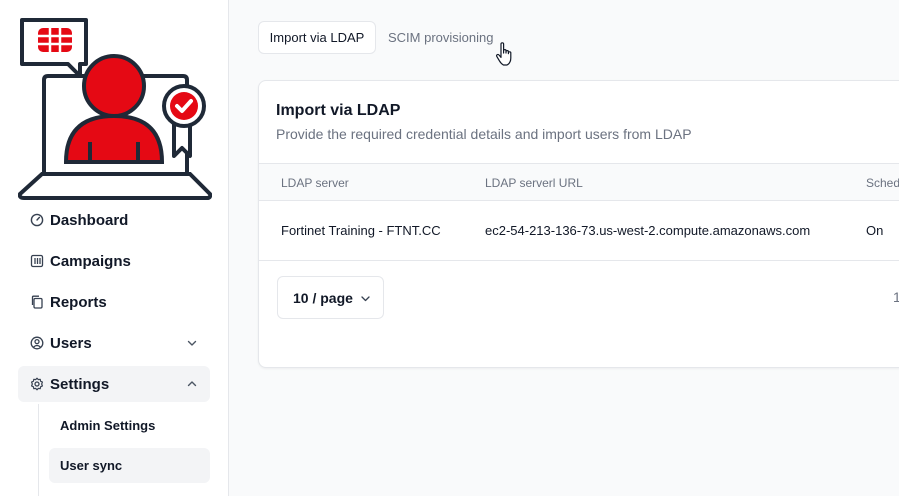 This screenshot has width=899, height=496. Describe the element at coordinates (38, 450) in the screenshot. I see `submenu-divider` at that location.